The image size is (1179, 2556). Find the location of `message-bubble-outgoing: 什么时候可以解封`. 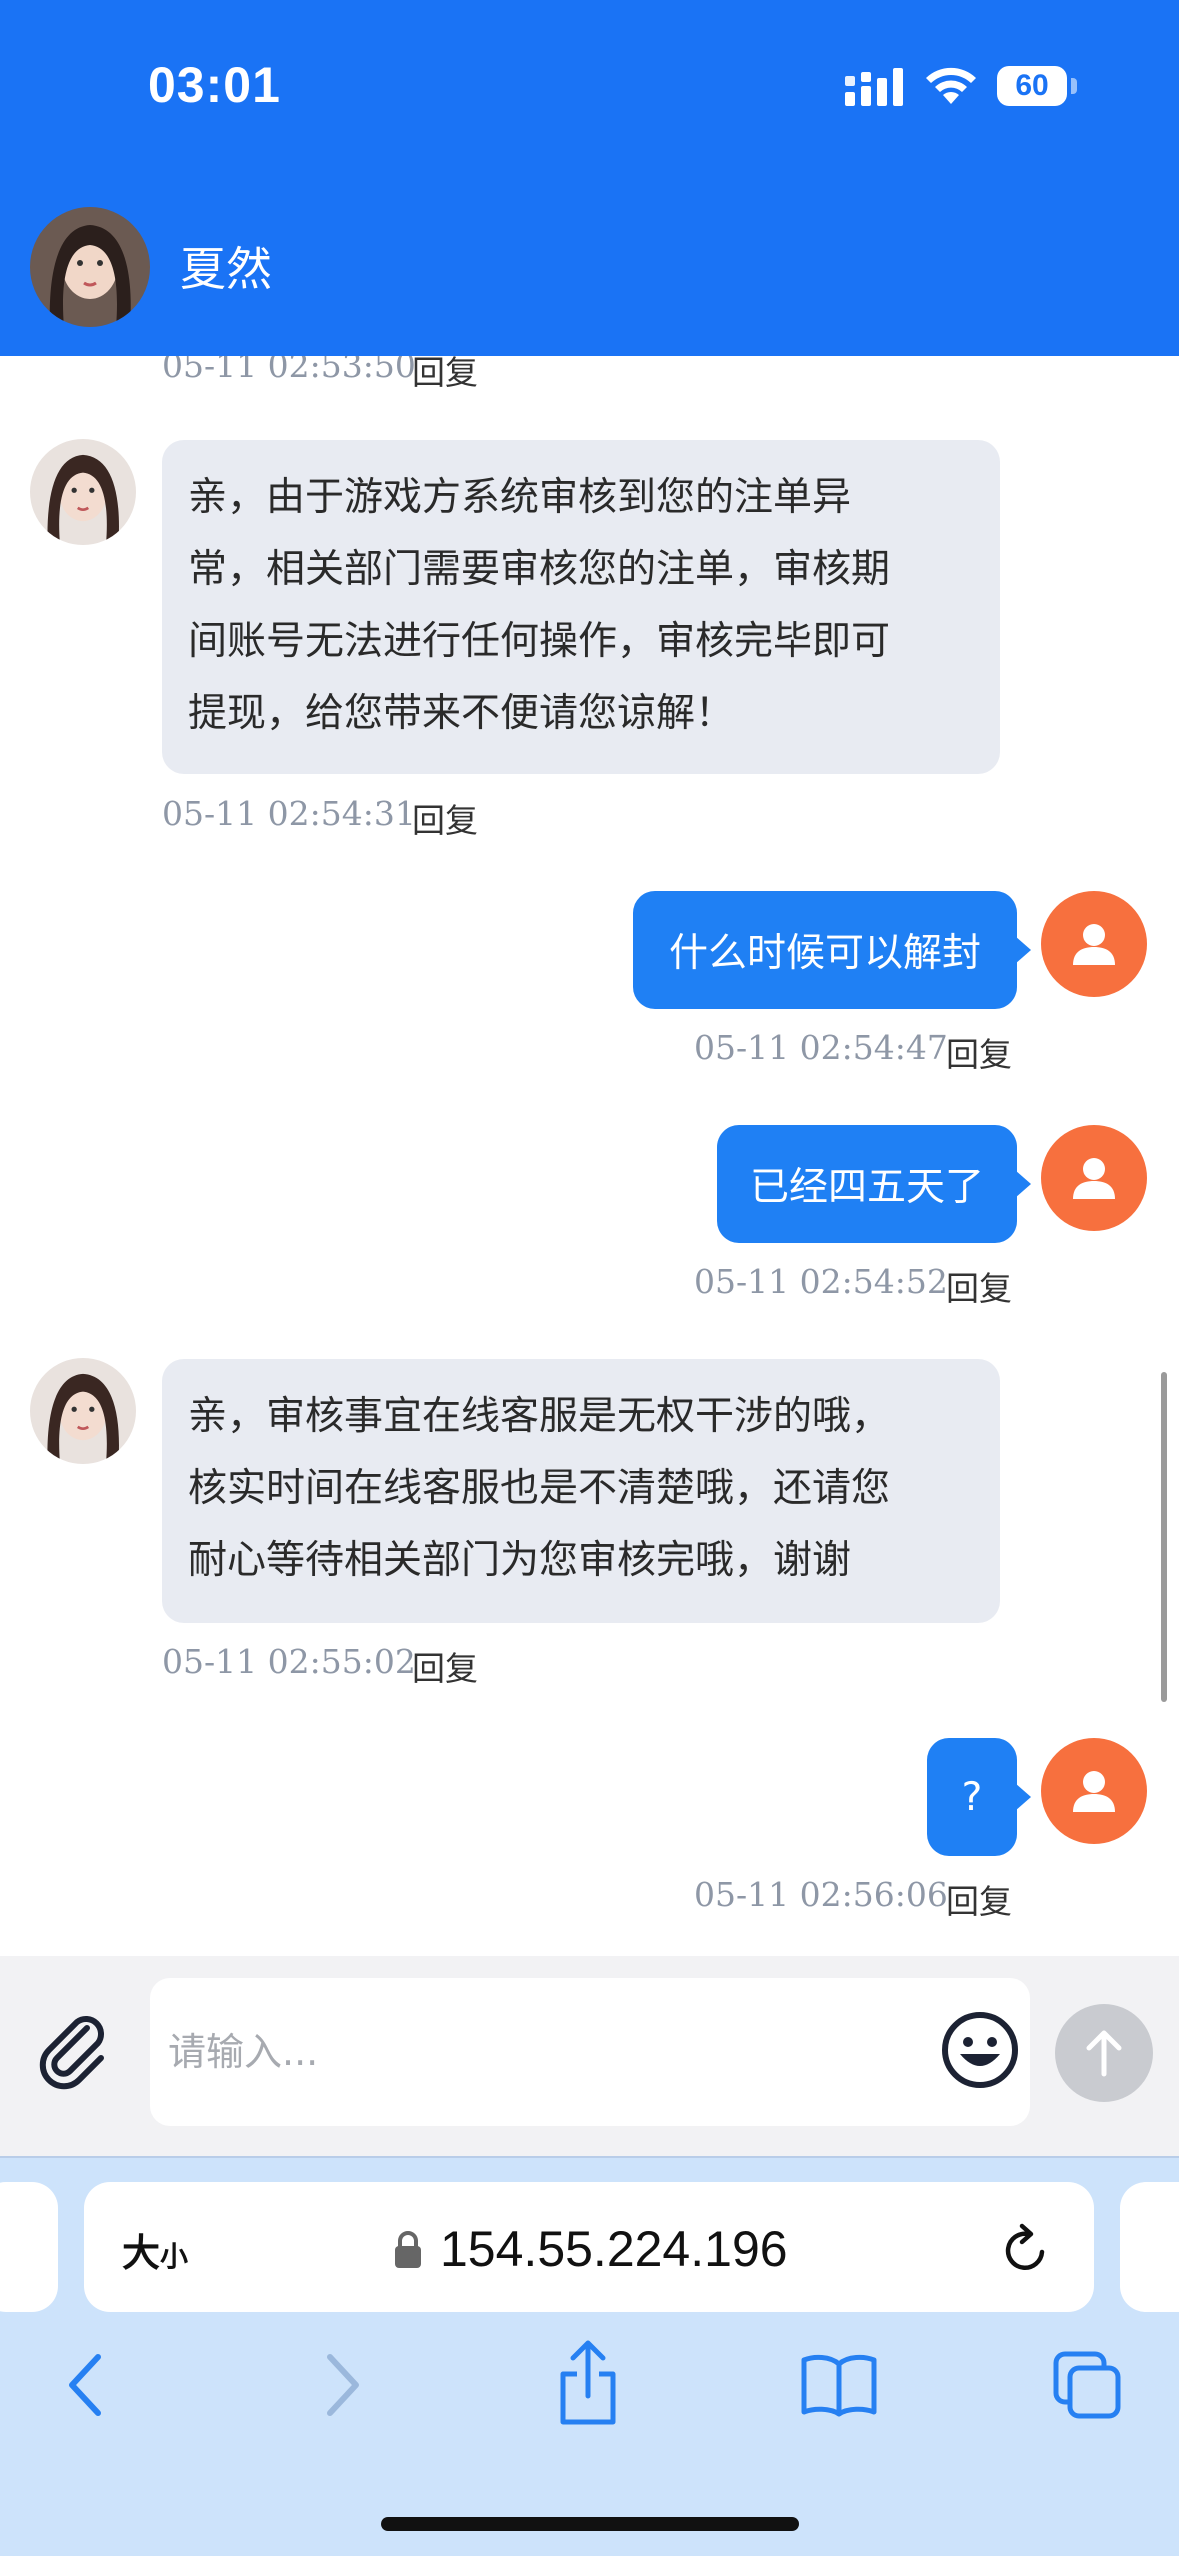

message-bubble-outgoing: 什么时候可以解封 is located at coordinates (832, 950).